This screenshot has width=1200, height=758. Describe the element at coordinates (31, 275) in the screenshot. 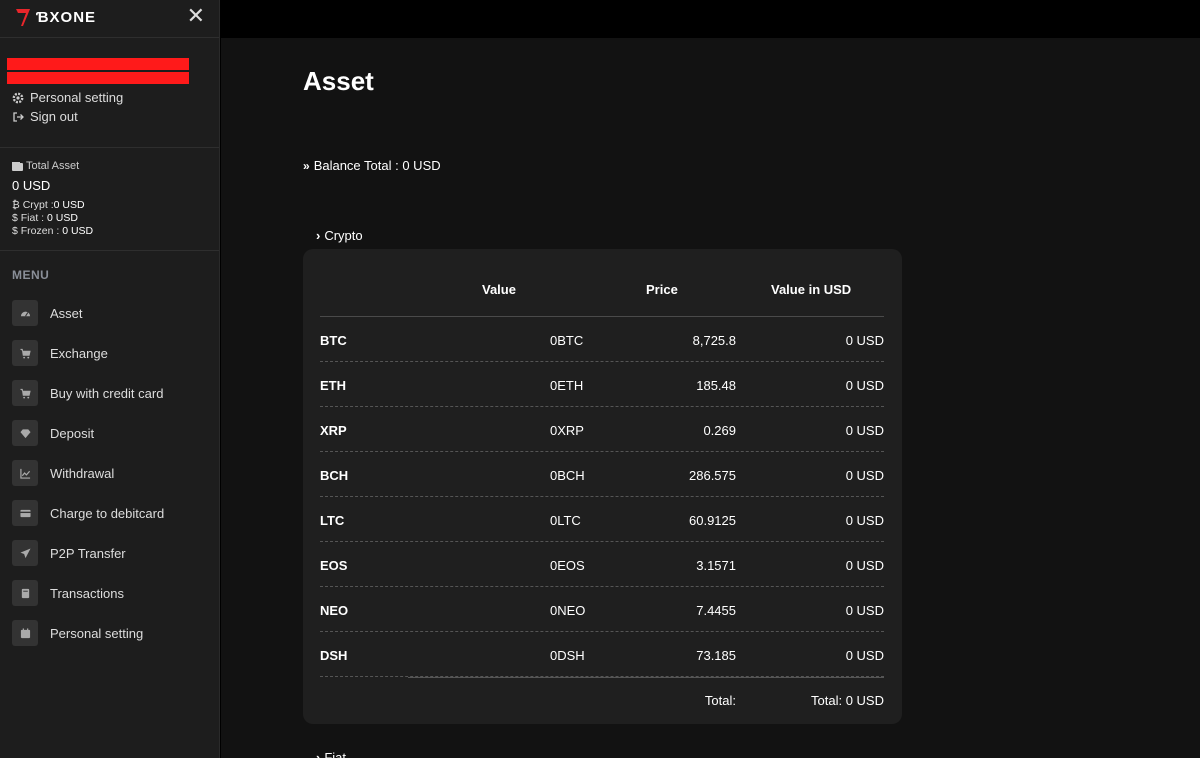

I see `menu-heading: MENU` at that location.